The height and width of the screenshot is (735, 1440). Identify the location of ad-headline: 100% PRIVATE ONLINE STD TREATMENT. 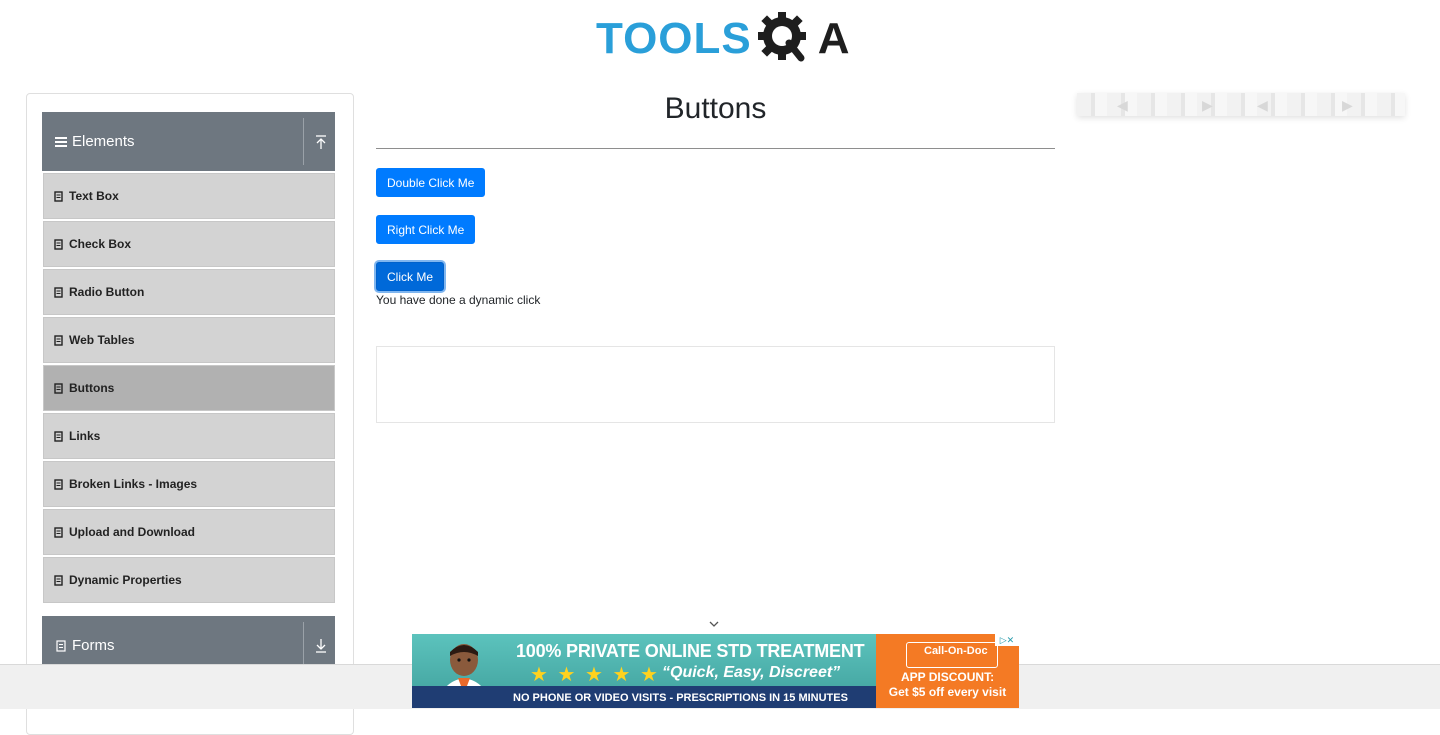
(690, 651).